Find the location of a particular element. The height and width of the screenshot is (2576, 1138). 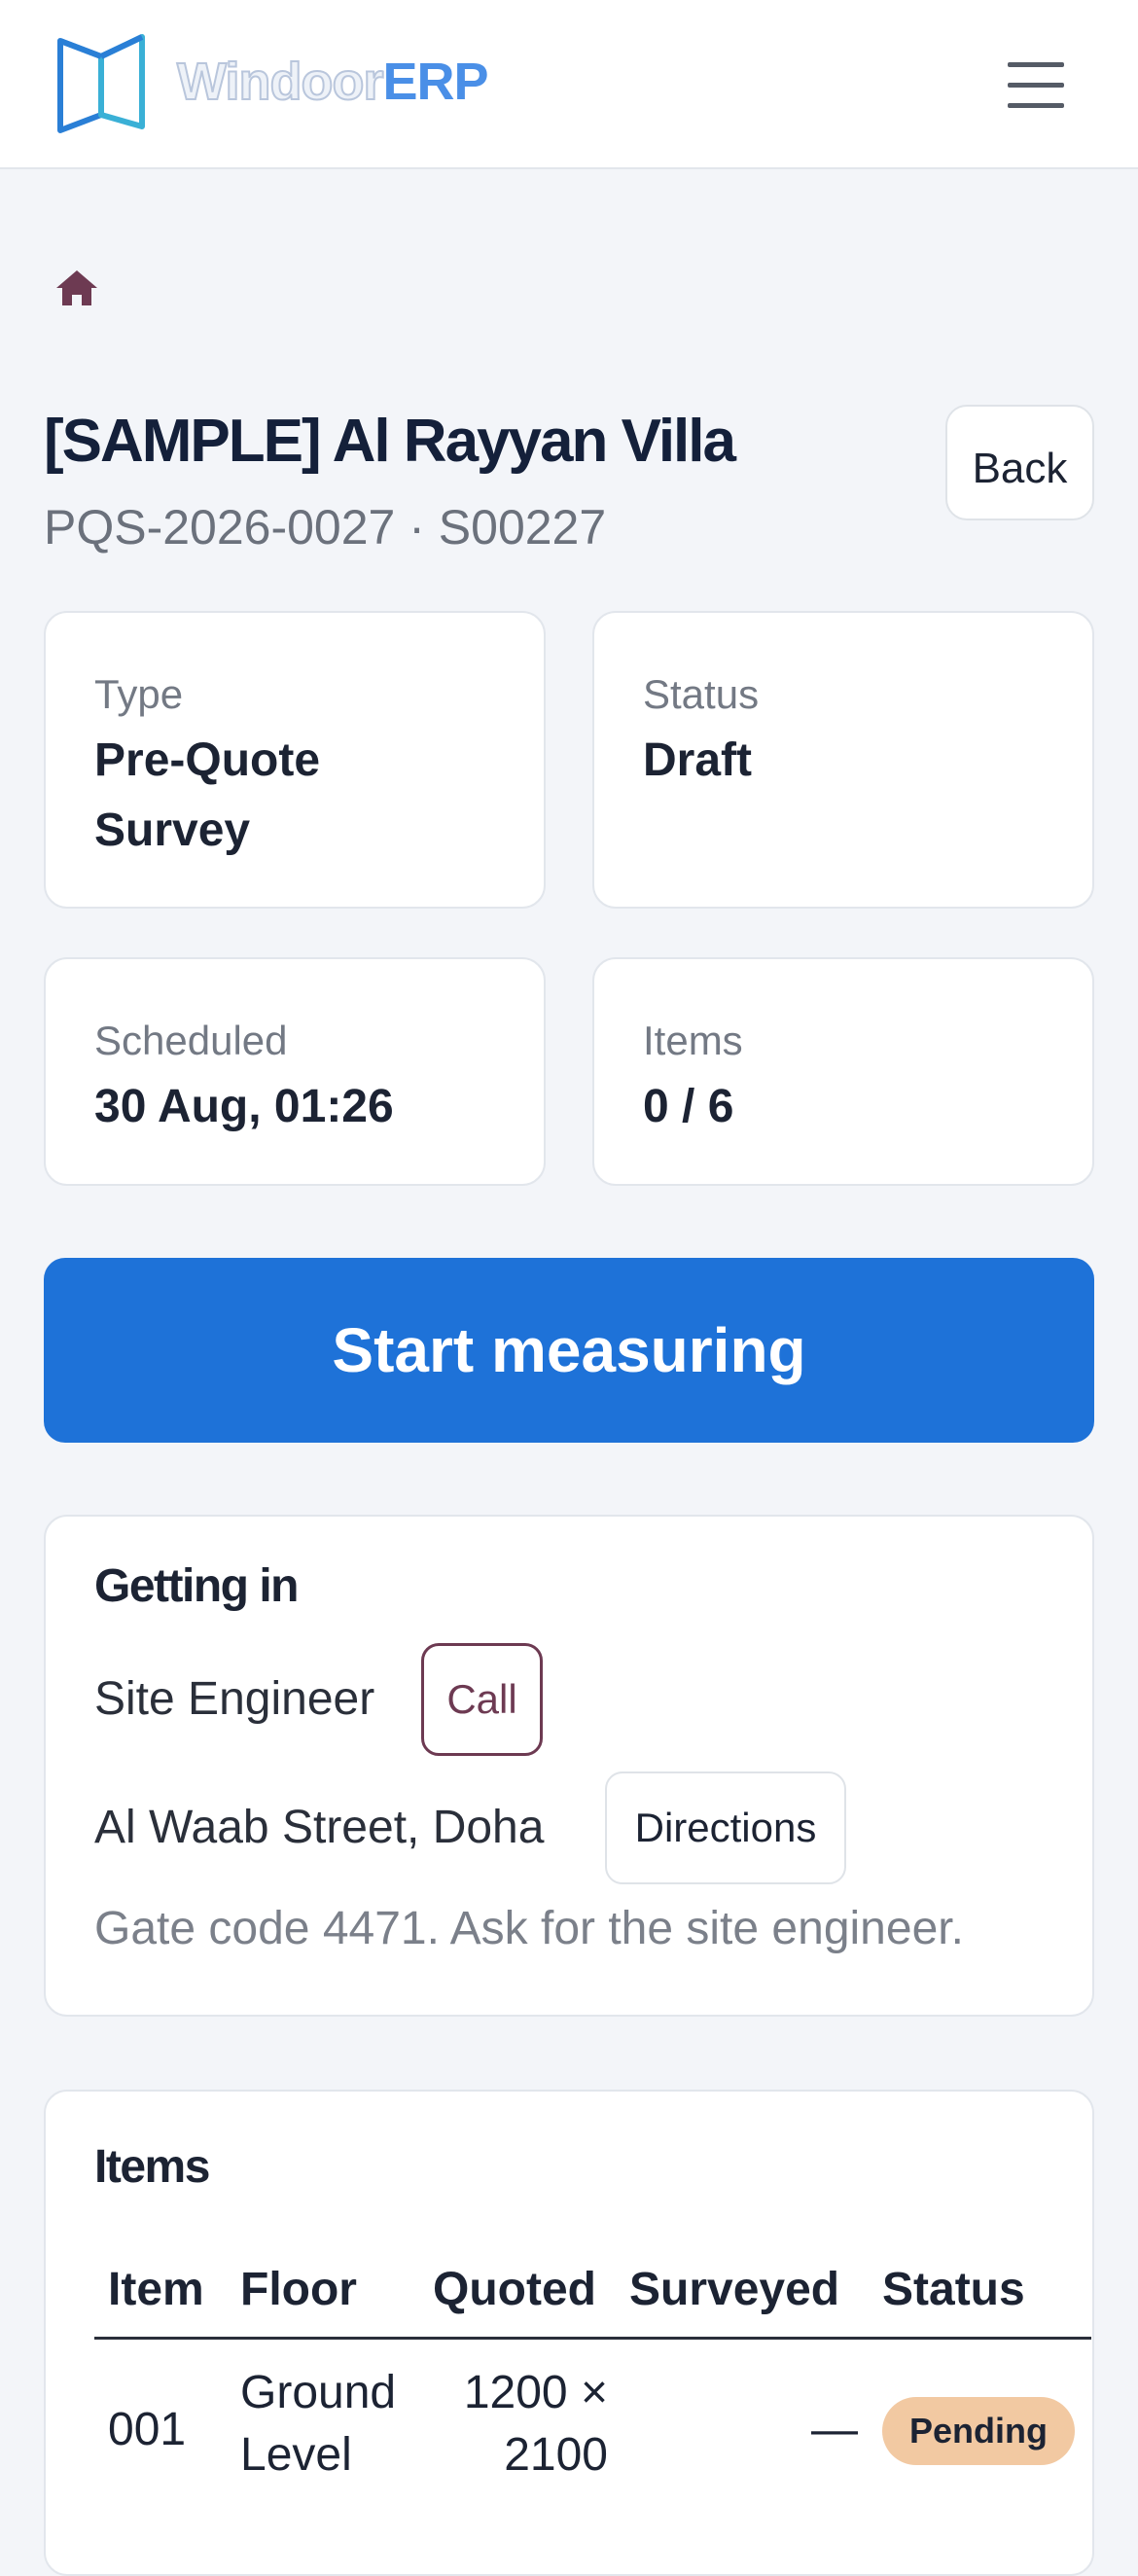

stat-card-scheduled: Scheduled 30 Aug, 01:26 is located at coordinates (295, 1071).